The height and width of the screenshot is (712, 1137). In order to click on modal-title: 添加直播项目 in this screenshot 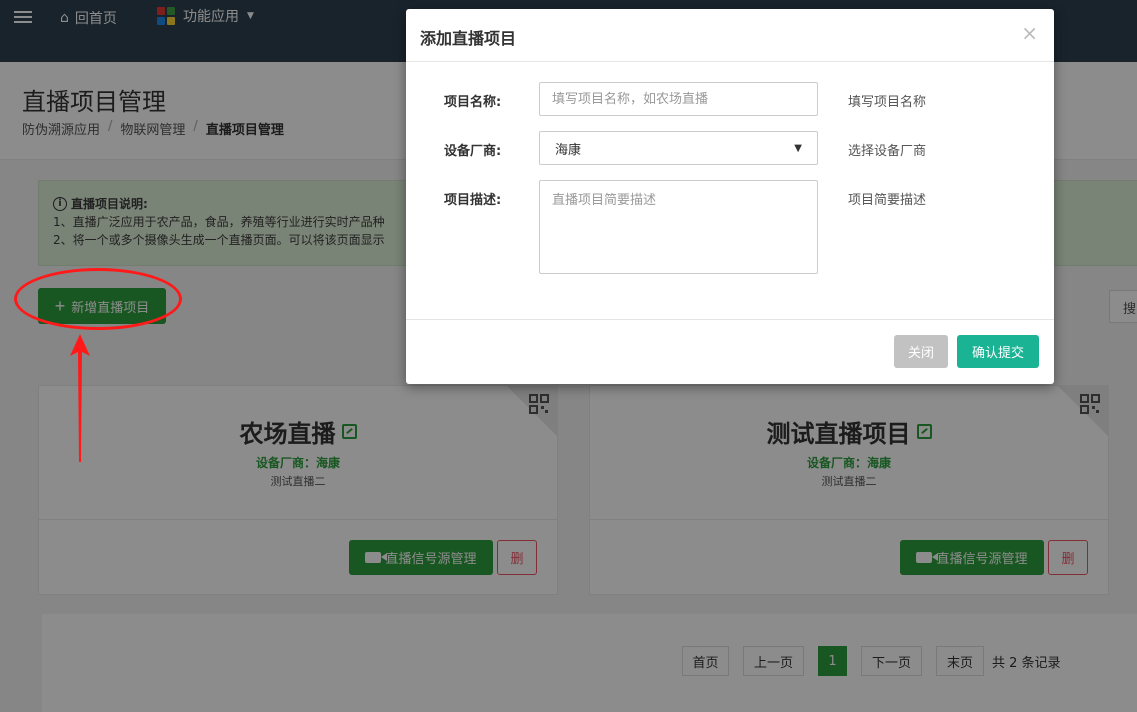, I will do `click(468, 38)`.